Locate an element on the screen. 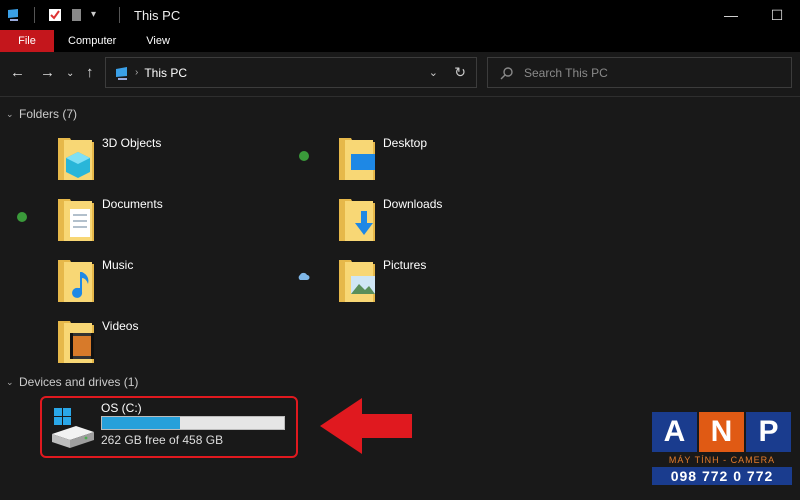 The image size is (800, 500). folder-label: Music is located at coordinates (118, 265).